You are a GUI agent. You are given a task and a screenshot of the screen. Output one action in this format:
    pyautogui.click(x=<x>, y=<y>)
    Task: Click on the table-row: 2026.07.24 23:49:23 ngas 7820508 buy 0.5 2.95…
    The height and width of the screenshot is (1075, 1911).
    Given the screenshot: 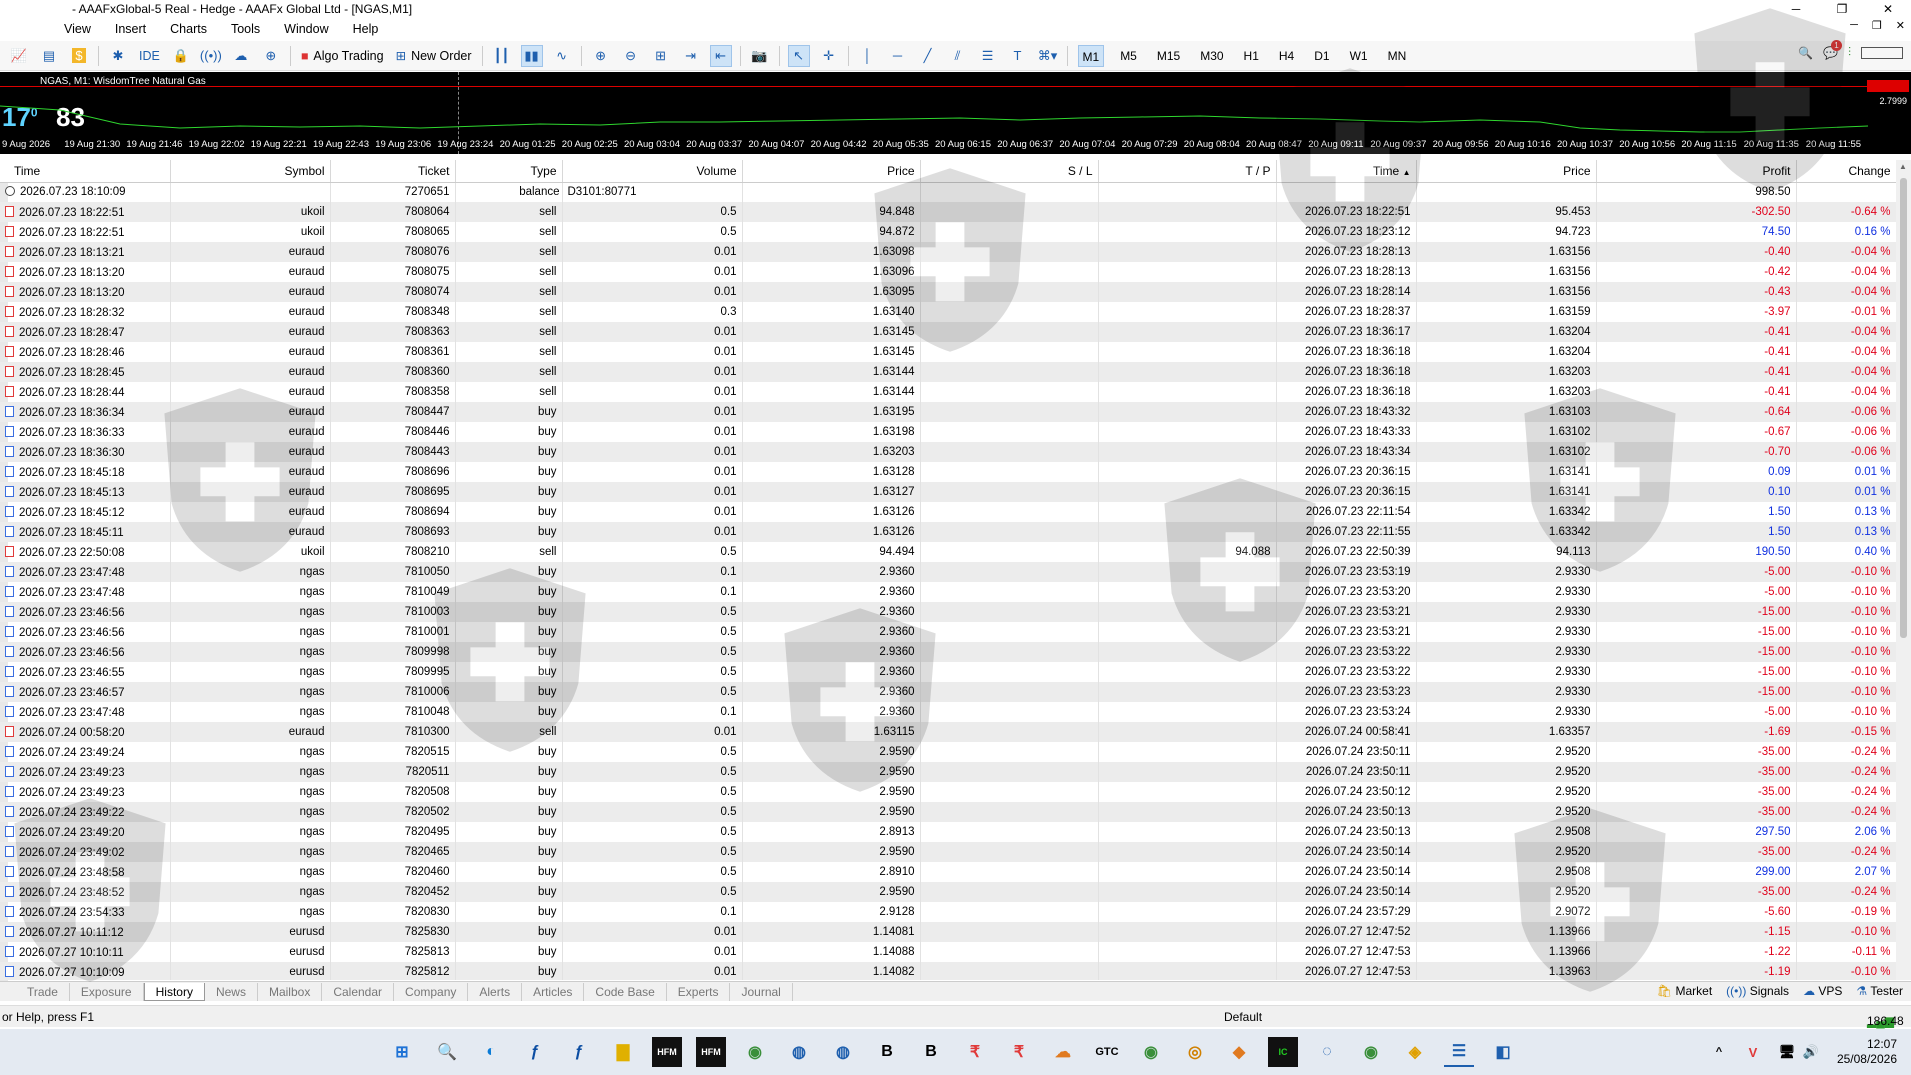 What is the action you would take?
    pyautogui.click(x=948, y=792)
    